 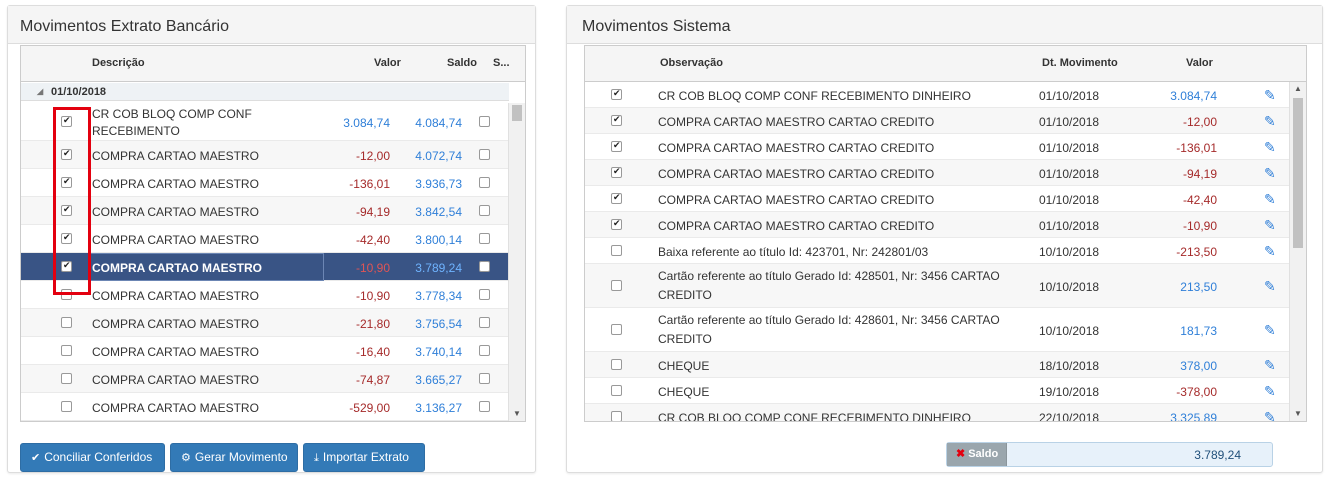 What do you see at coordinates (40, 91) in the screenshot?
I see `collapse-arrow-icon: ◢` at bounding box center [40, 91].